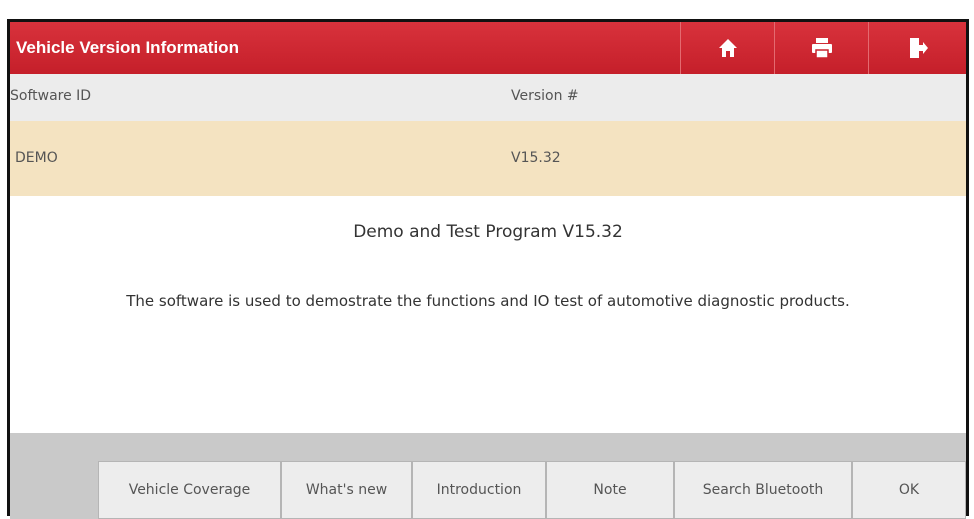  Describe the element at coordinates (536, 158) in the screenshot. I see `version-cell: V15.32` at that location.